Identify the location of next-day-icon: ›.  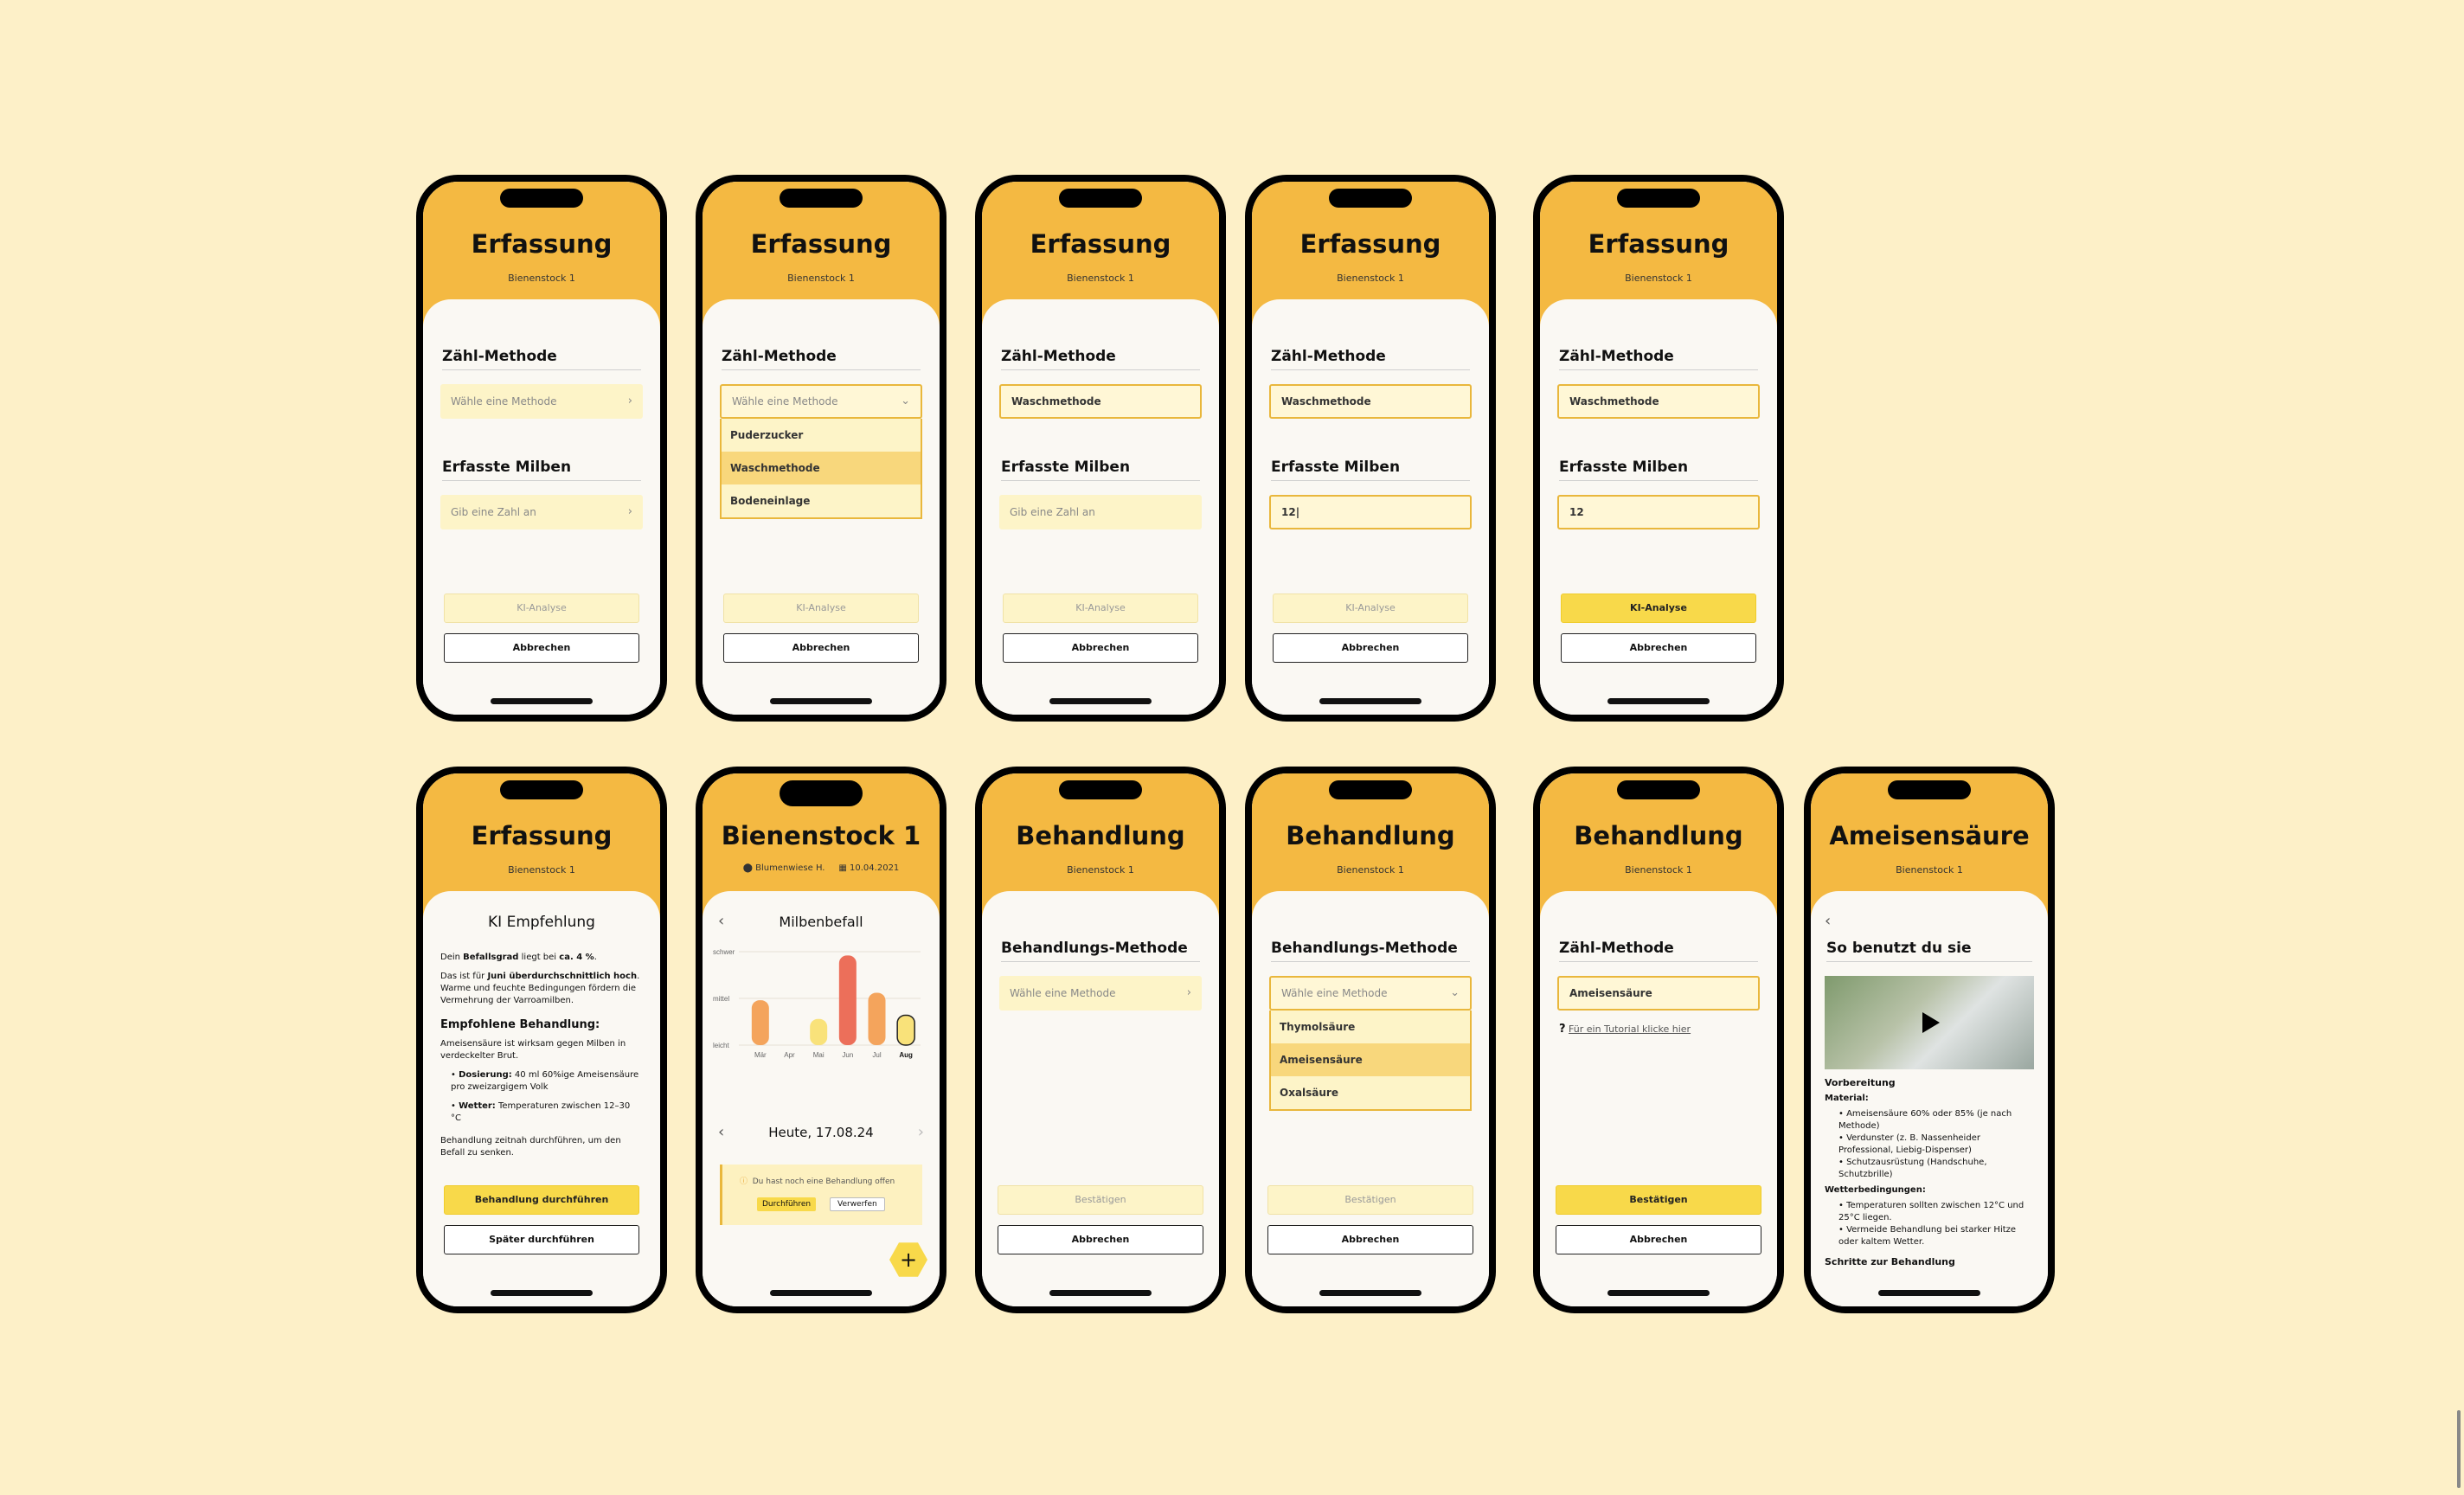
(921, 1132).